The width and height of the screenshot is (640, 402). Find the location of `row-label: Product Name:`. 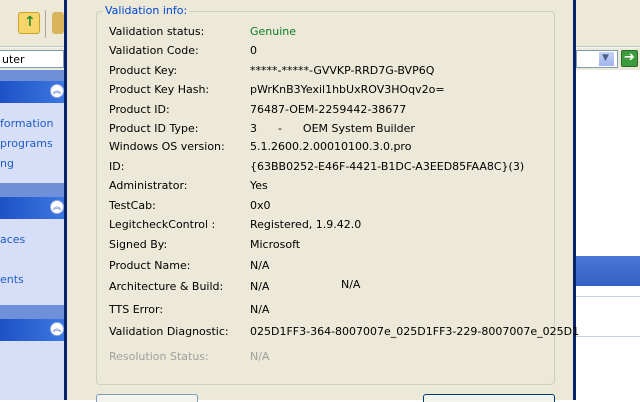

row-label: Product Name: is located at coordinates (150, 265).